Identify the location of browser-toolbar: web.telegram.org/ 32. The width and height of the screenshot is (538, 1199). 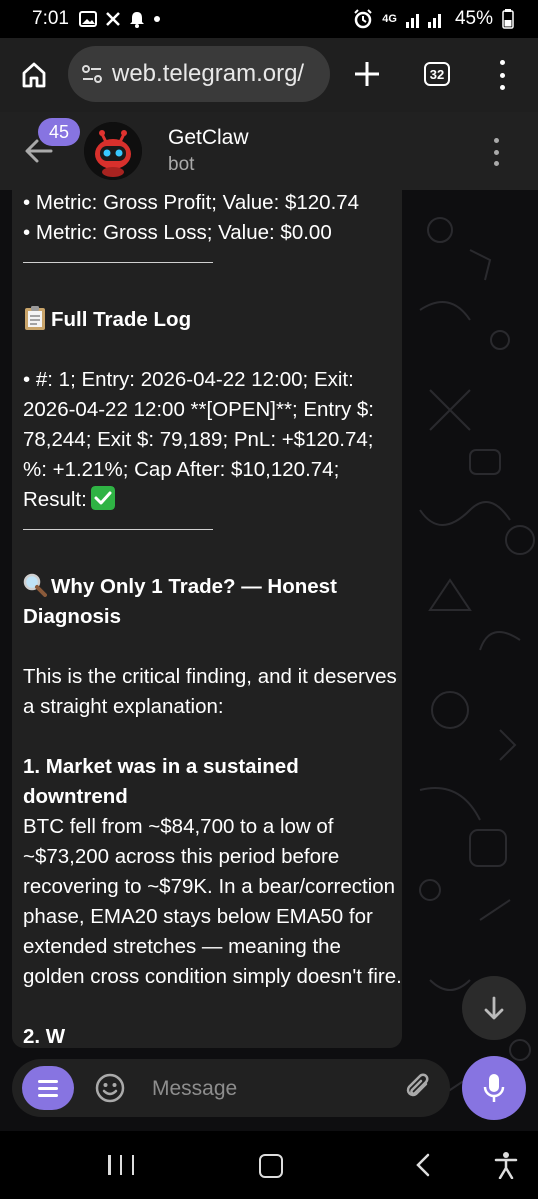
(269, 75).